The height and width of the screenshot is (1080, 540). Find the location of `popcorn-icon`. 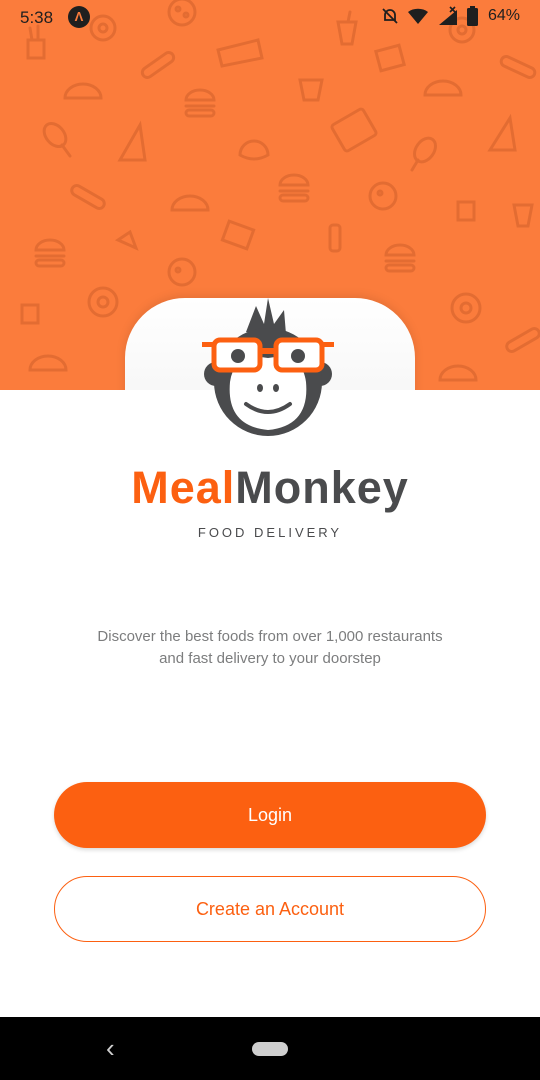

popcorn-icon is located at coordinates (311, 90).